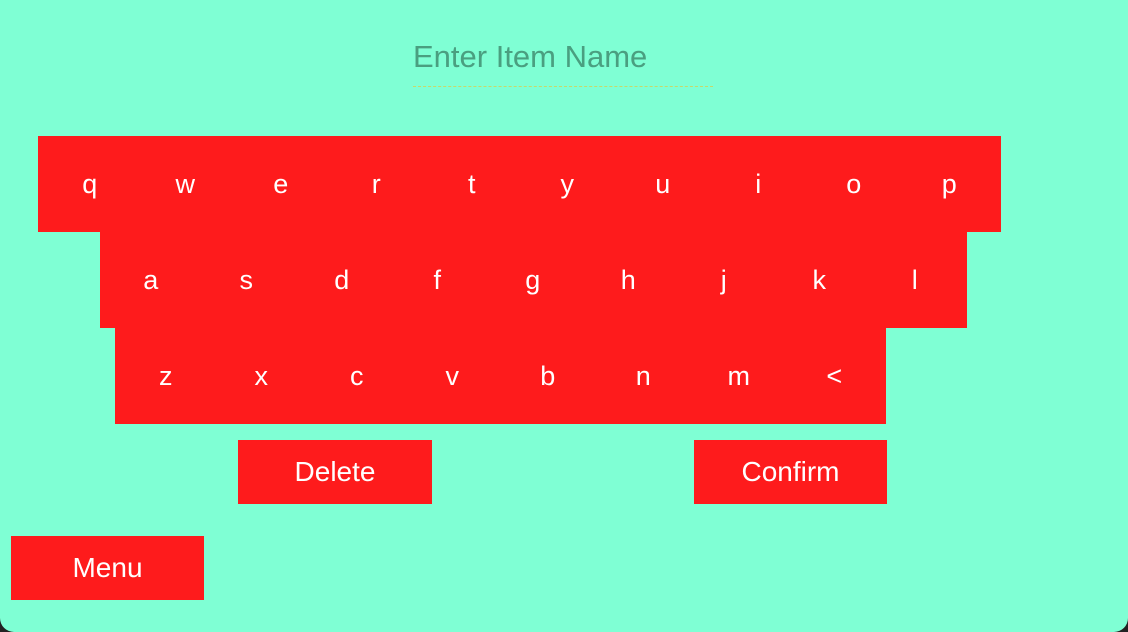 The width and height of the screenshot is (1128, 632). Describe the element at coordinates (739, 376) in the screenshot. I see `key-m: m` at that location.